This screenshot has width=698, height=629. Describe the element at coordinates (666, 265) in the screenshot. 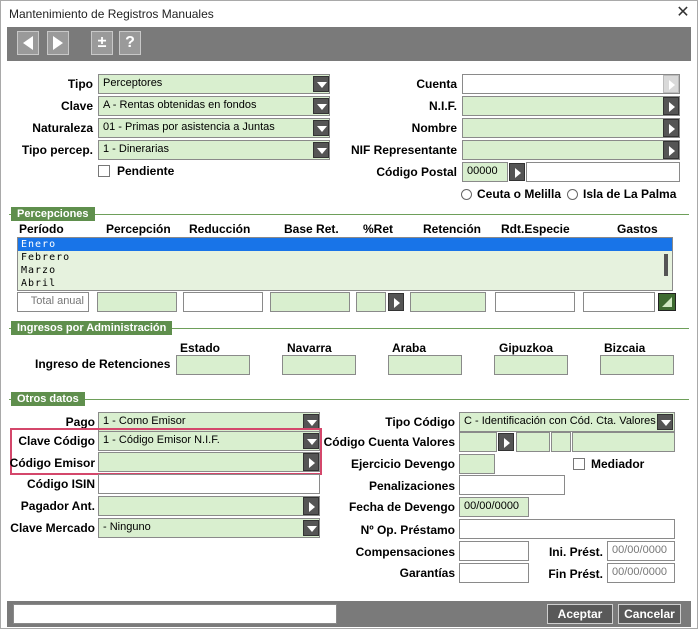

I see `list-scrollbar` at that location.